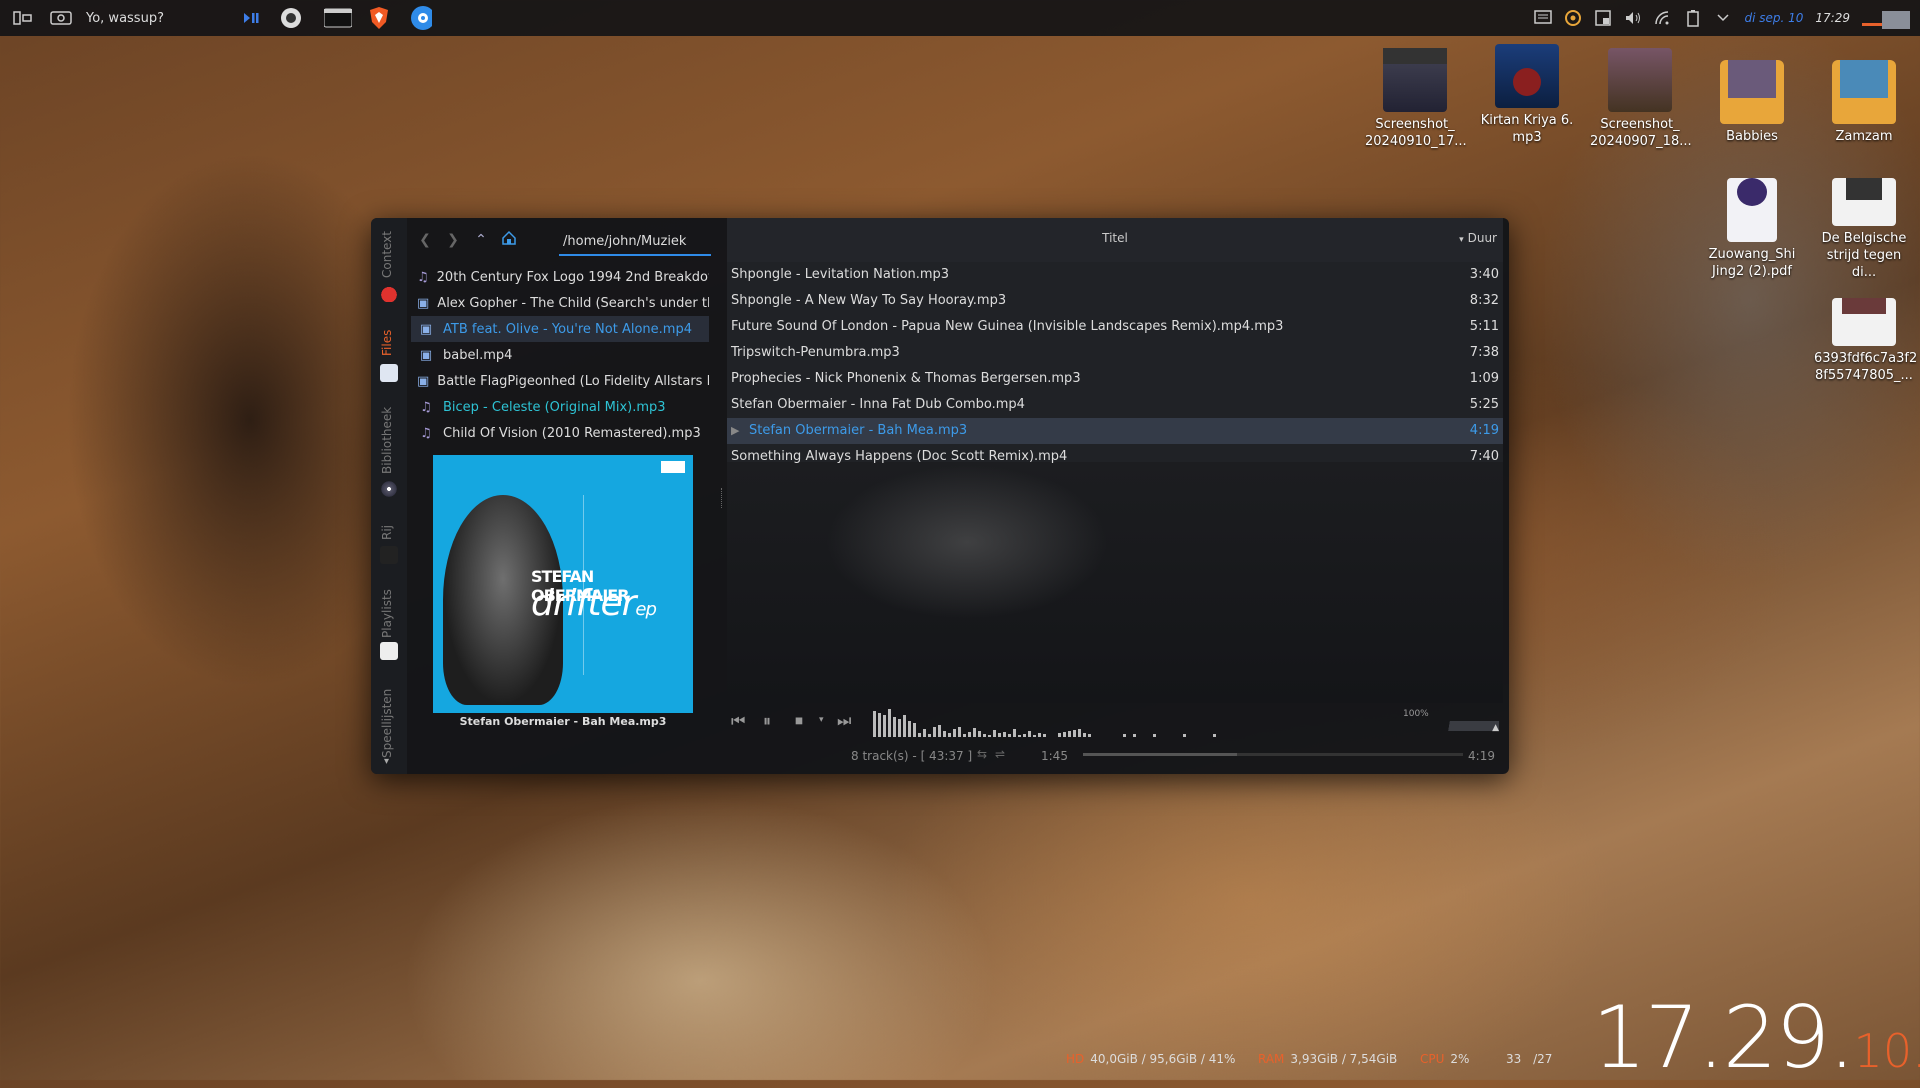 This screenshot has width=1920, height=1088. I want to click on desktop-icon-label: Kirtan Kriya 6. mp3, so click(1527, 129).